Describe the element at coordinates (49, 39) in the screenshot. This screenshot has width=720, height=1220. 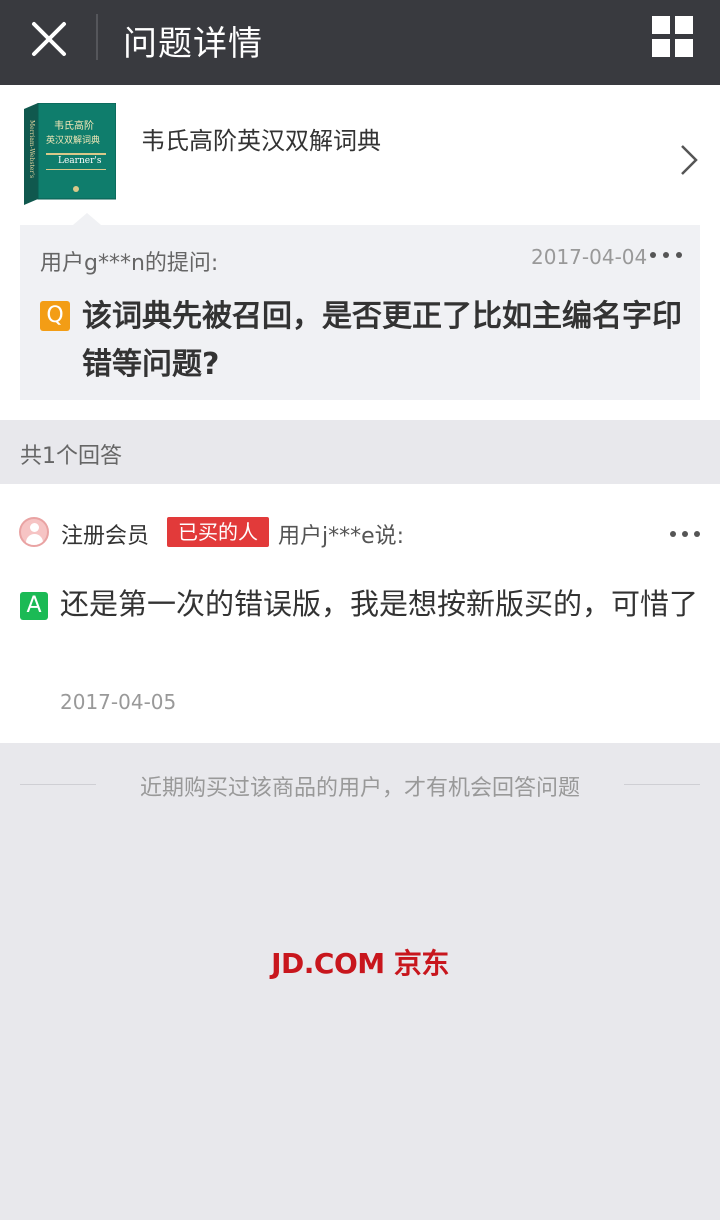
I see `close-icon` at that location.